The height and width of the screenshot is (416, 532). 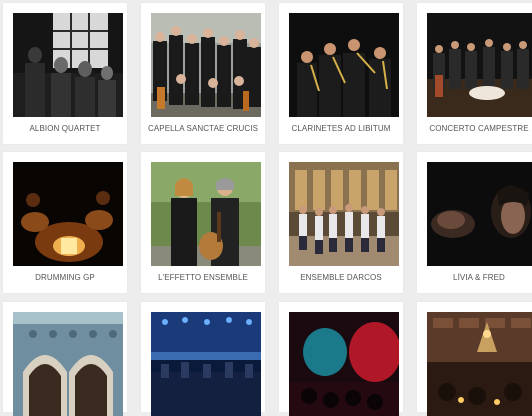 I want to click on ensemble-name: ALBION QUARTET, so click(x=65, y=128).